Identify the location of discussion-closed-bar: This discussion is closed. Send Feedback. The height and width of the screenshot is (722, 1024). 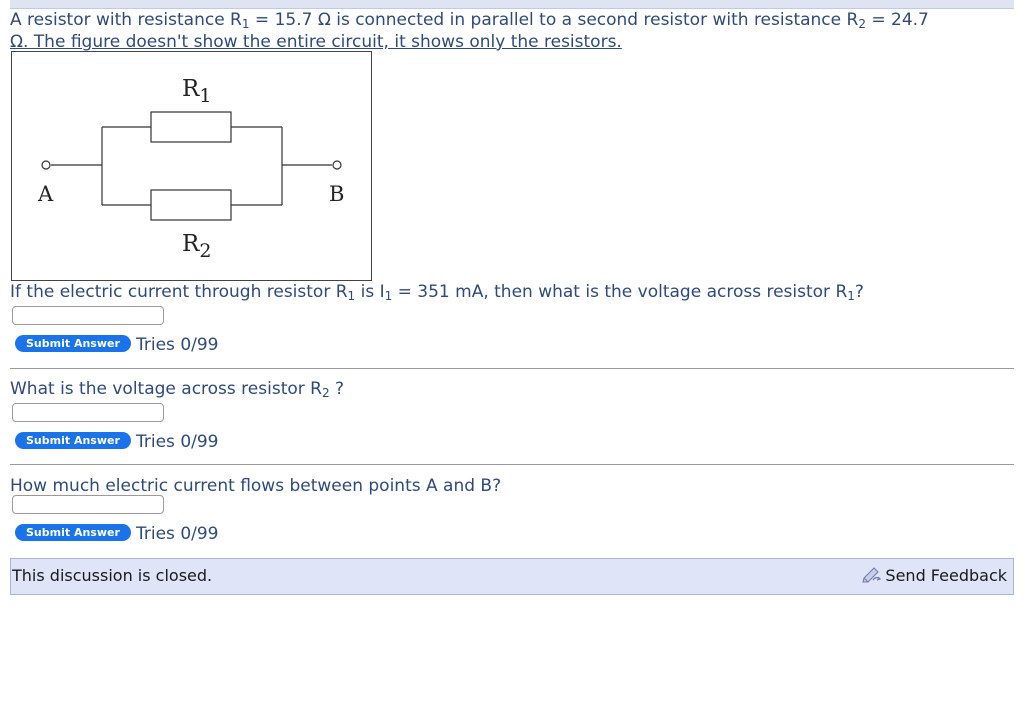
(512, 576).